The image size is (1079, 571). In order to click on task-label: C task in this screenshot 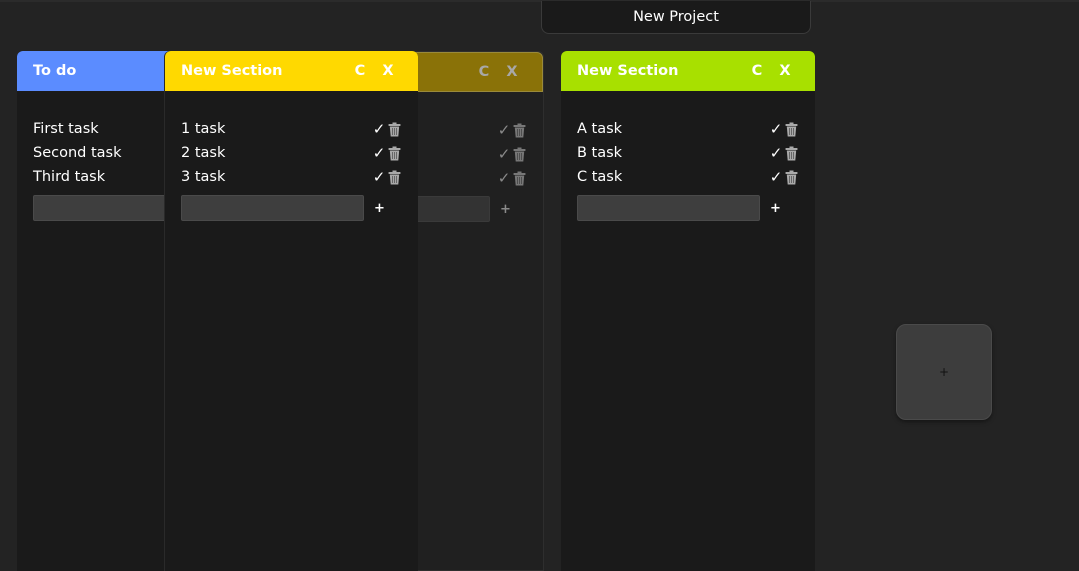, I will do `click(600, 177)`.